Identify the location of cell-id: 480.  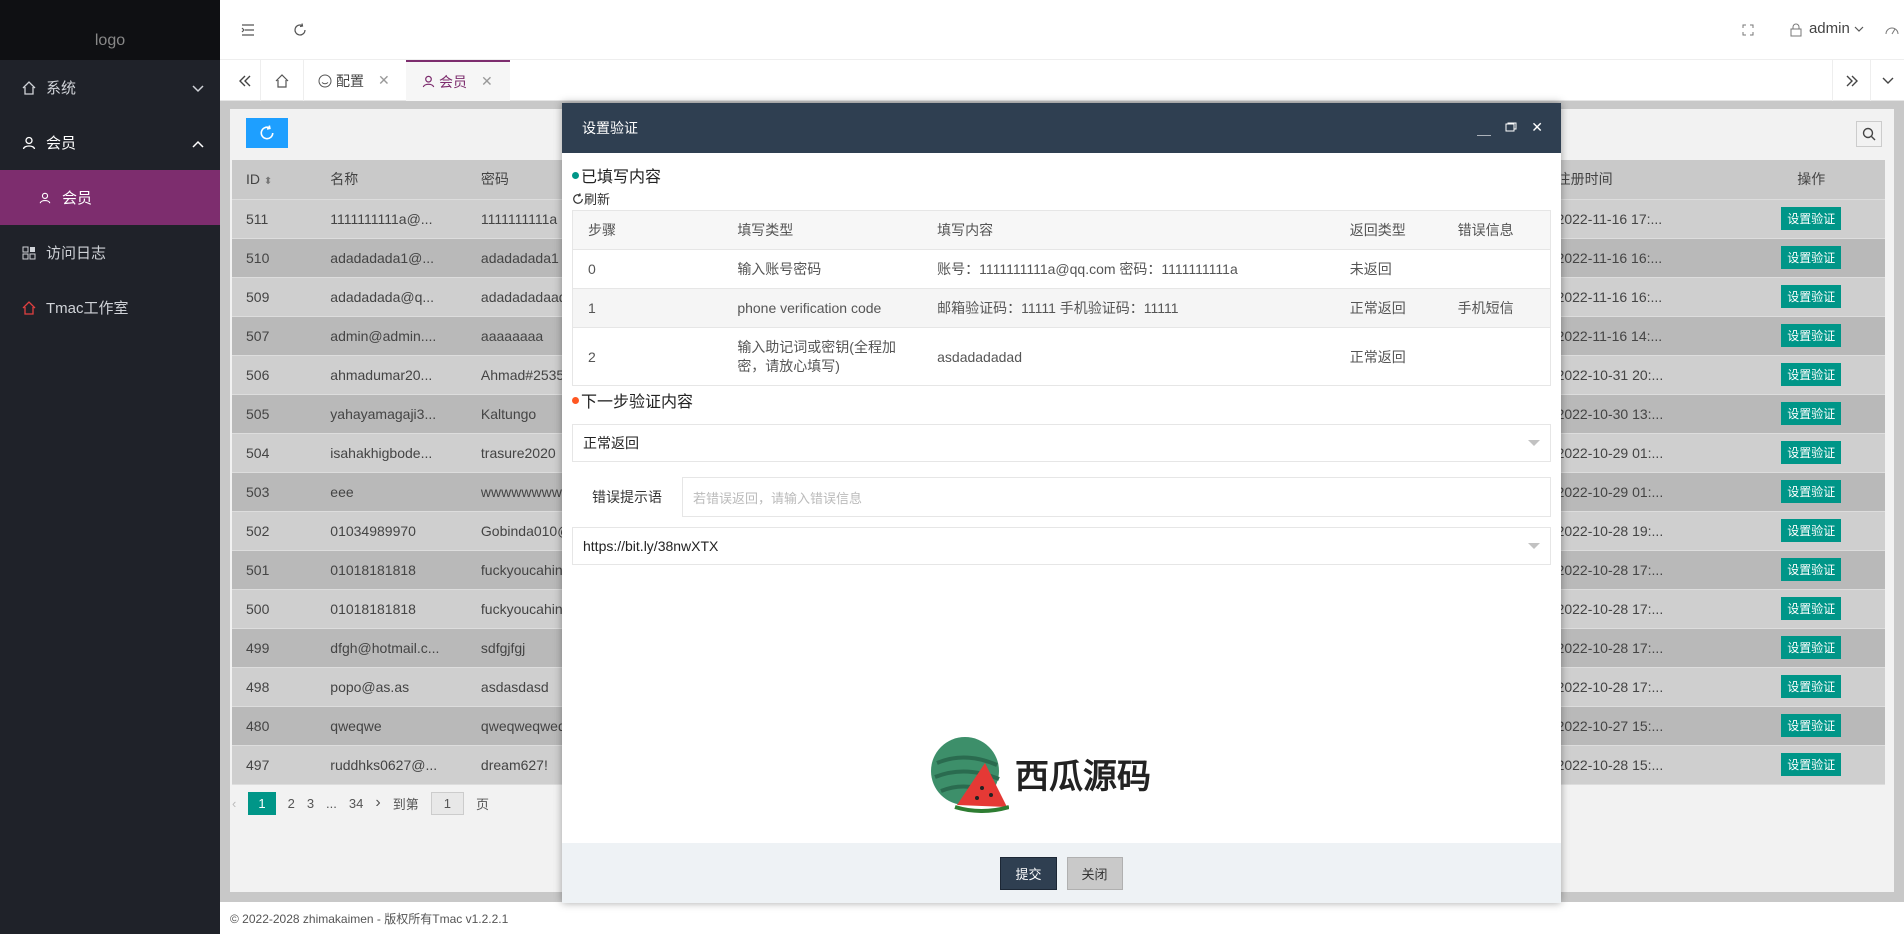
(274, 726).